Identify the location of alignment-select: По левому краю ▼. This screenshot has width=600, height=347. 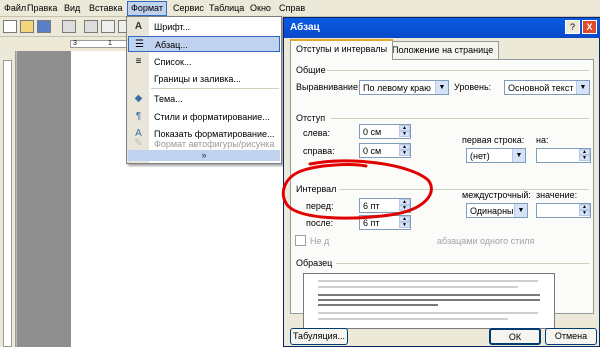
(404, 87).